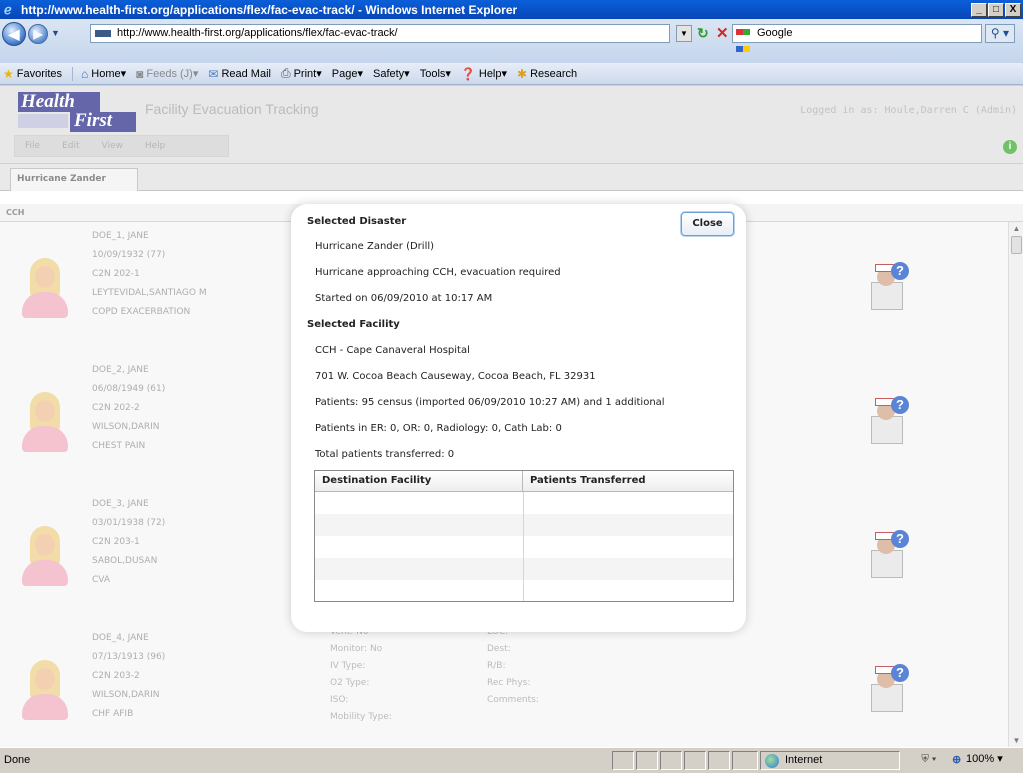 Image resolution: width=1023 pixels, height=773 pixels. I want to click on star-icon: ★, so click(8, 73).